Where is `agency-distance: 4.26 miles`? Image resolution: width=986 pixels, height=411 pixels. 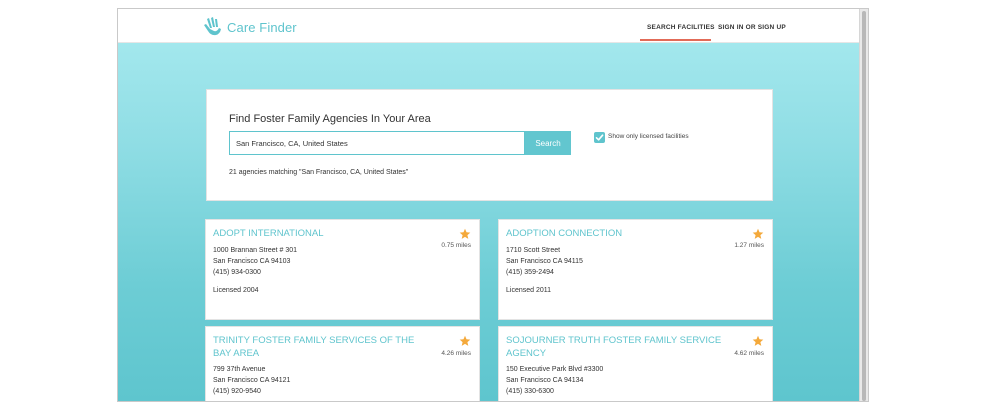
agency-distance: 4.26 miles is located at coordinates (456, 353).